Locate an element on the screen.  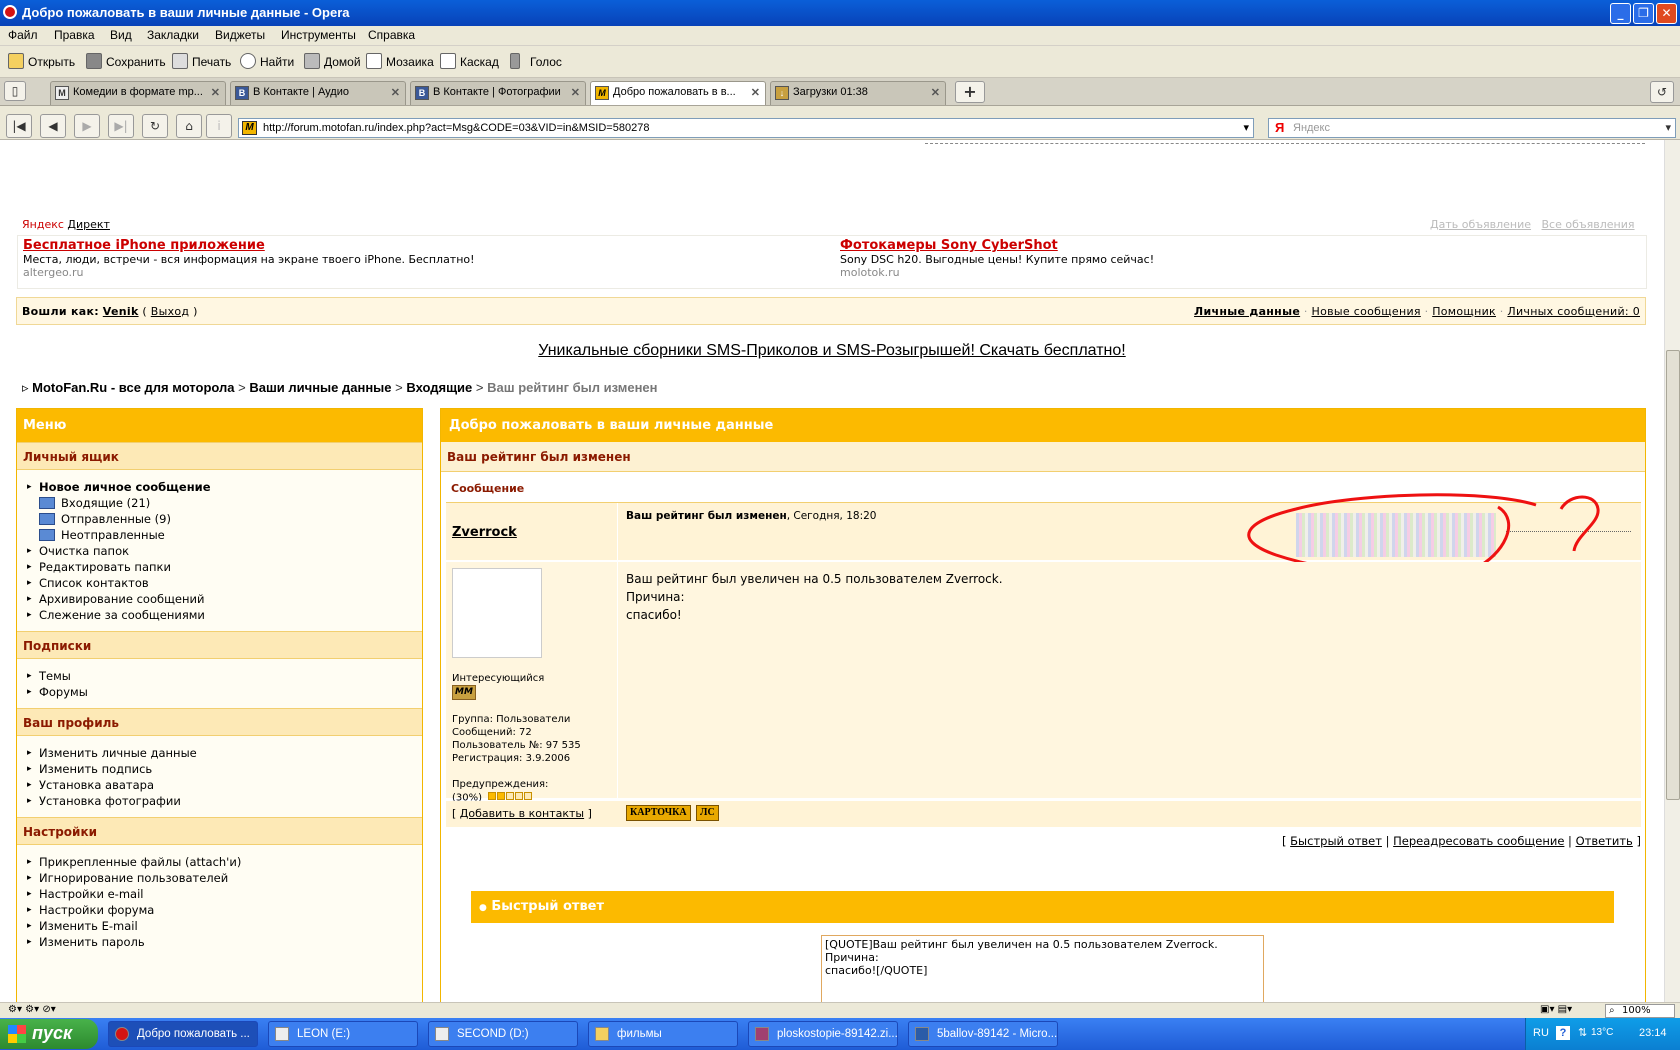
avatar-link: Установка аватара is located at coordinates (219, 785).